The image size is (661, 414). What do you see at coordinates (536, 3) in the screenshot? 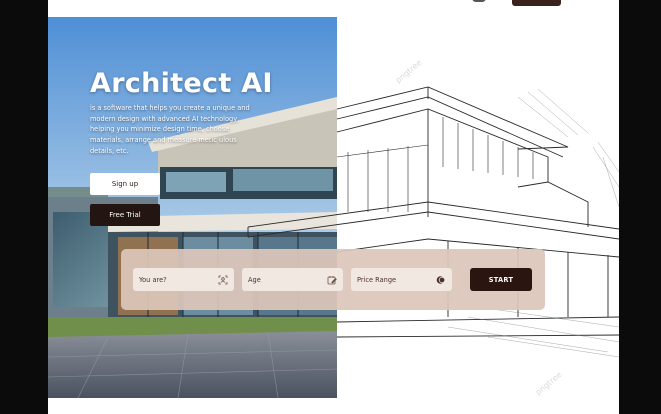
I see `top-nav-button` at bounding box center [536, 3].